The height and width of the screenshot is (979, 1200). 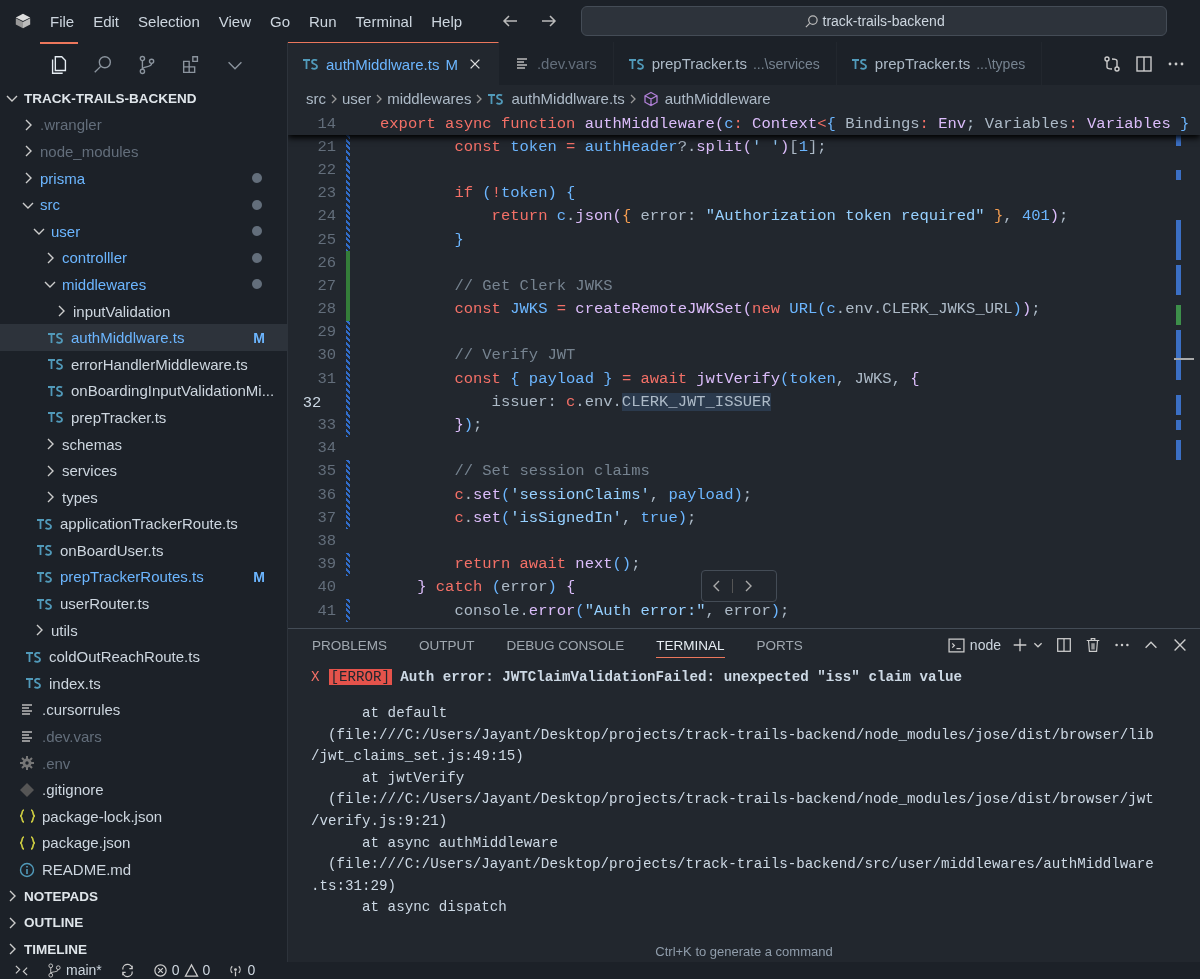 What do you see at coordinates (326, 378) in the screenshot?
I see `line-number: 31` at bounding box center [326, 378].